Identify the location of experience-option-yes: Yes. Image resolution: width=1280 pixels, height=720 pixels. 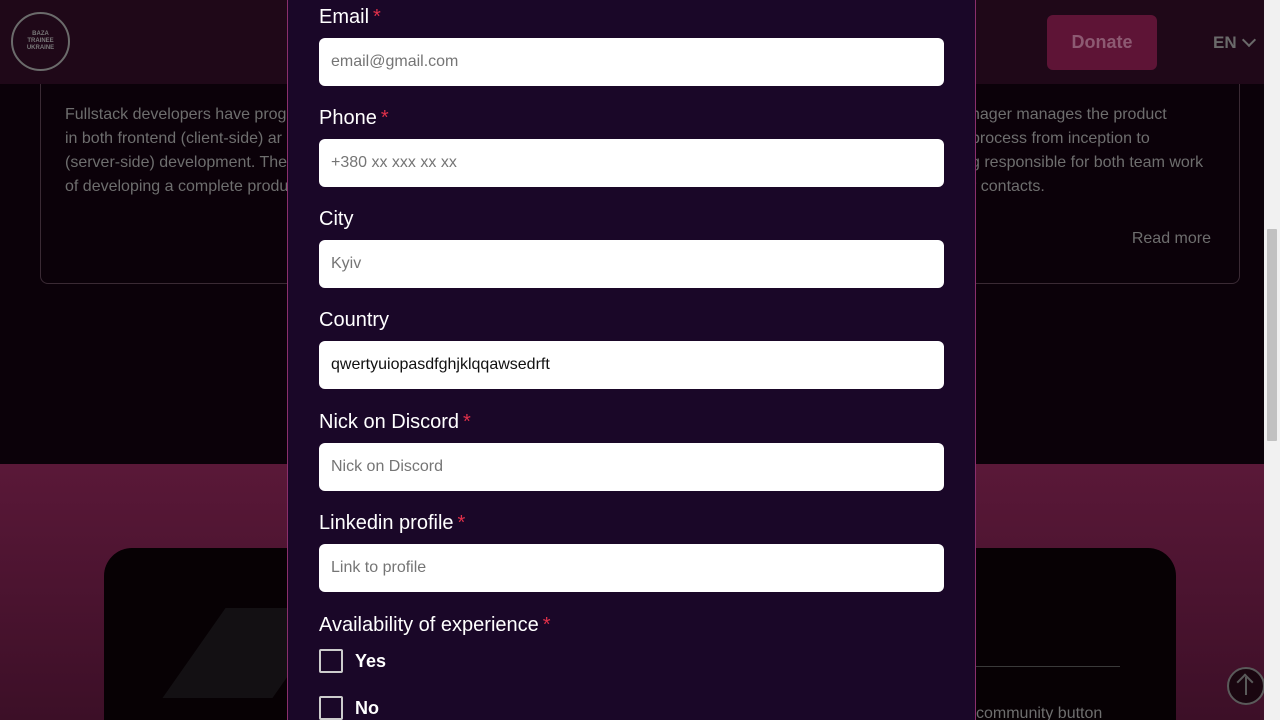
(352, 661).